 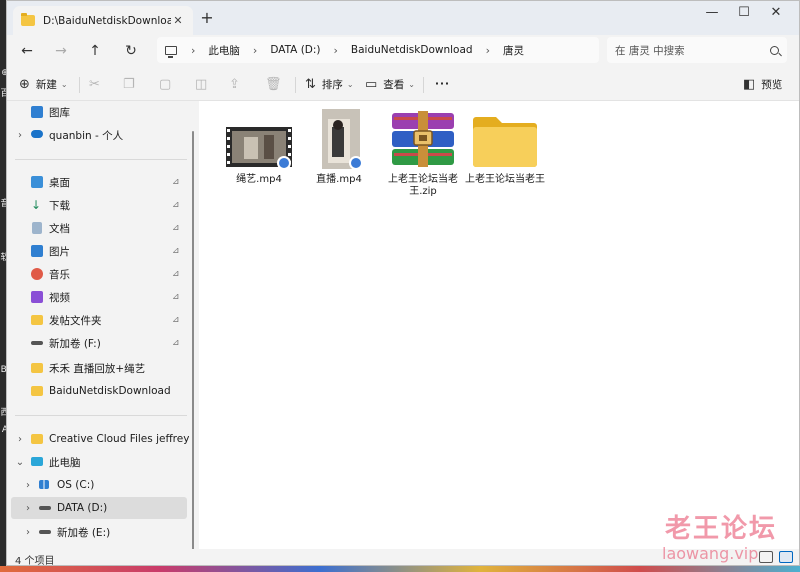 I want to click on preview-label: 预览, so click(x=772, y=84).